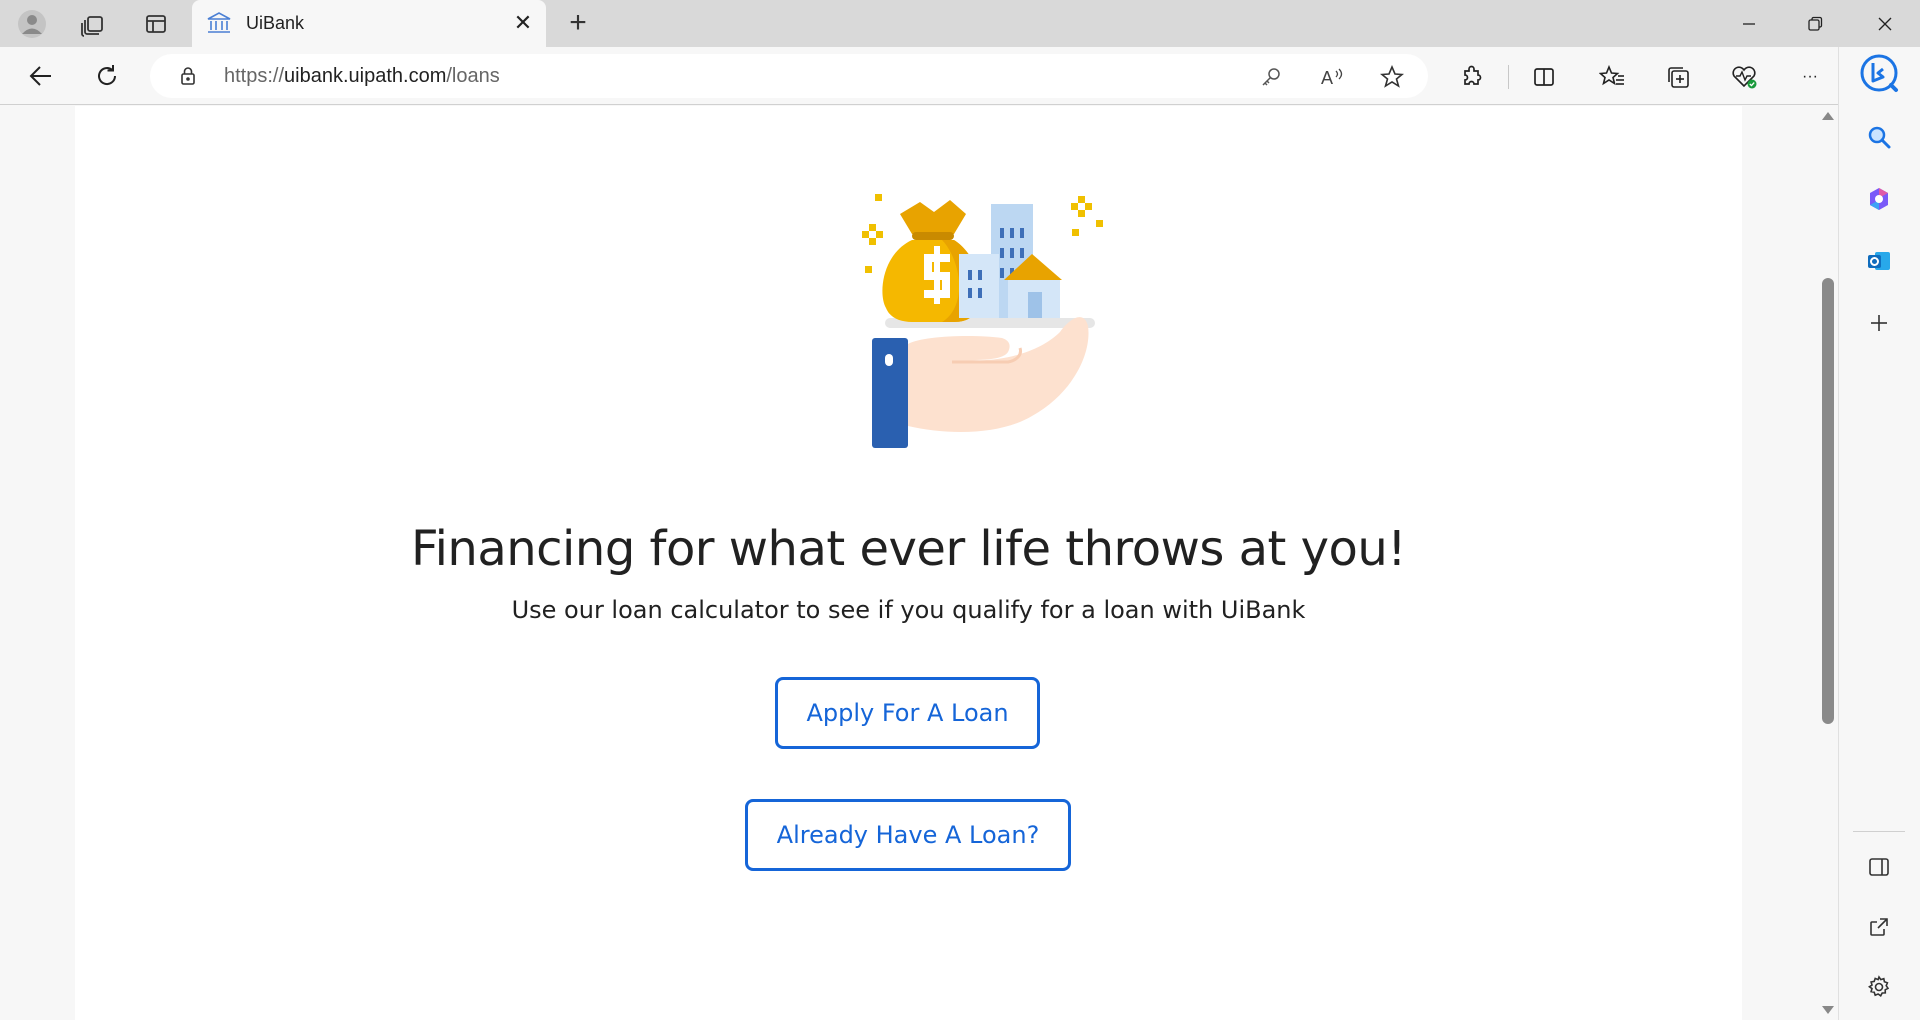  Describe the element at coordinates (93, 24) in the screenshot. I see `workspaces-icon` at that location.